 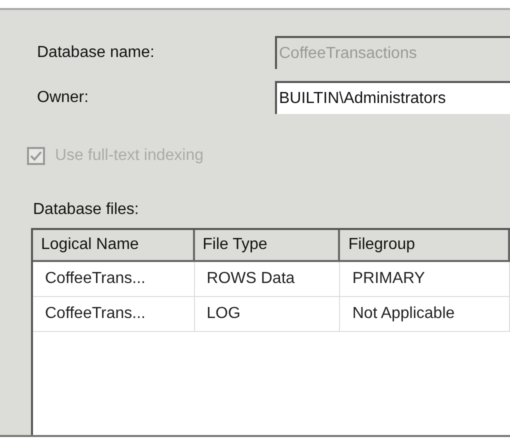 I want to click on text-field: BUILTIN\Administrators, so click(x=392, y=97).